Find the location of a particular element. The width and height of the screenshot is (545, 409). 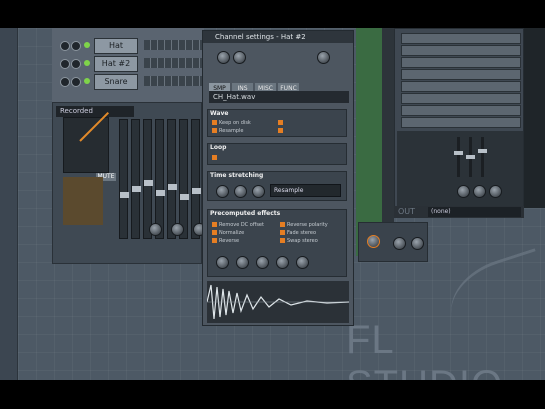

multiplier-knob is located at coordinates (240, 191).